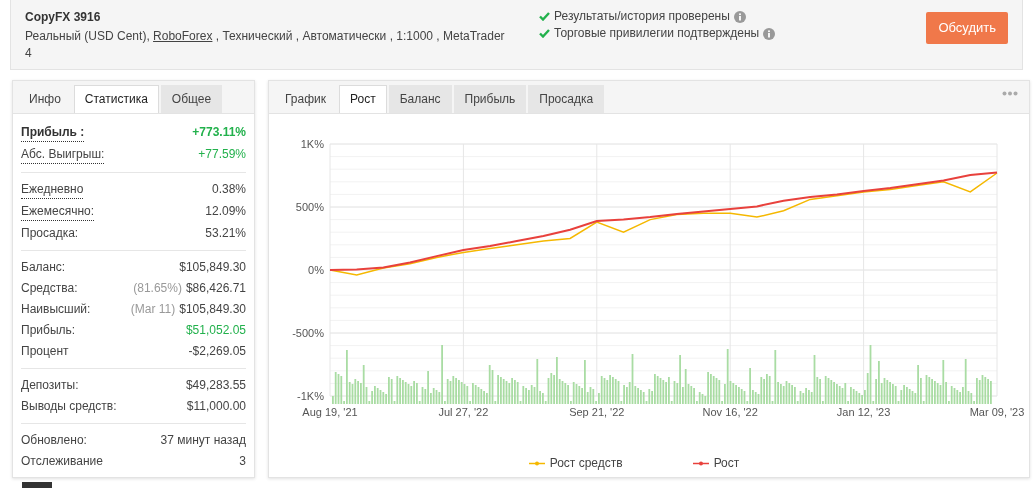 Image resolution: width=1033 pixels, height=491 pixels. Describe the element at coordinates (49, 288) in the screenshot. I see `stat-label: Средства:` at that location.